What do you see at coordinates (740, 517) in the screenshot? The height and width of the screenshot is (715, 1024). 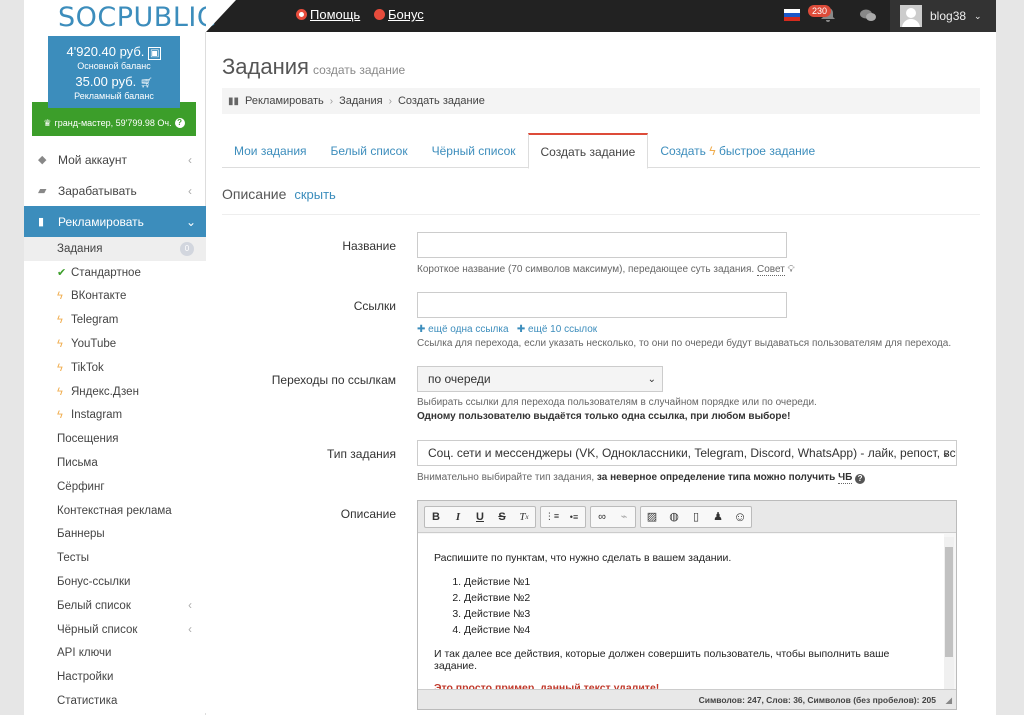 I see `emoji-button: ☺` at bounding box center [740, 517].